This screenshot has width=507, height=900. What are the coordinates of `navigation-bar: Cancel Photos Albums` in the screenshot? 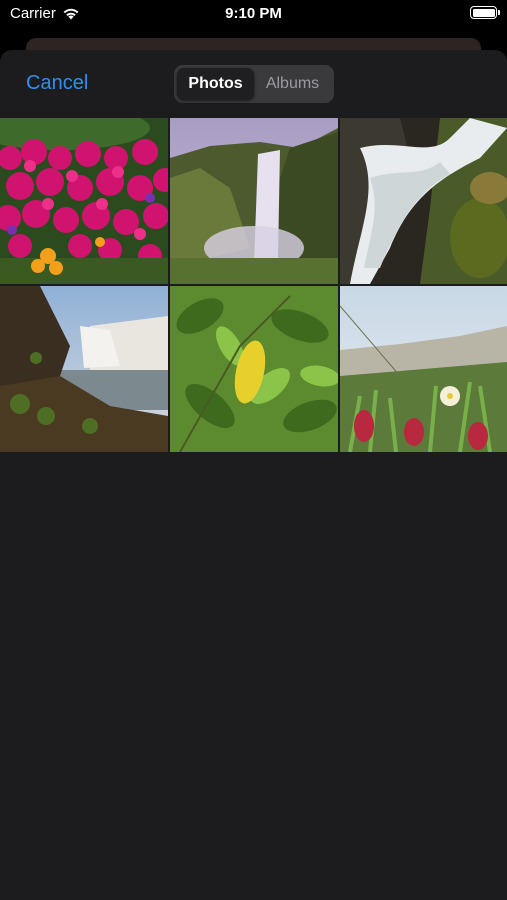 It's located at (253, 84).